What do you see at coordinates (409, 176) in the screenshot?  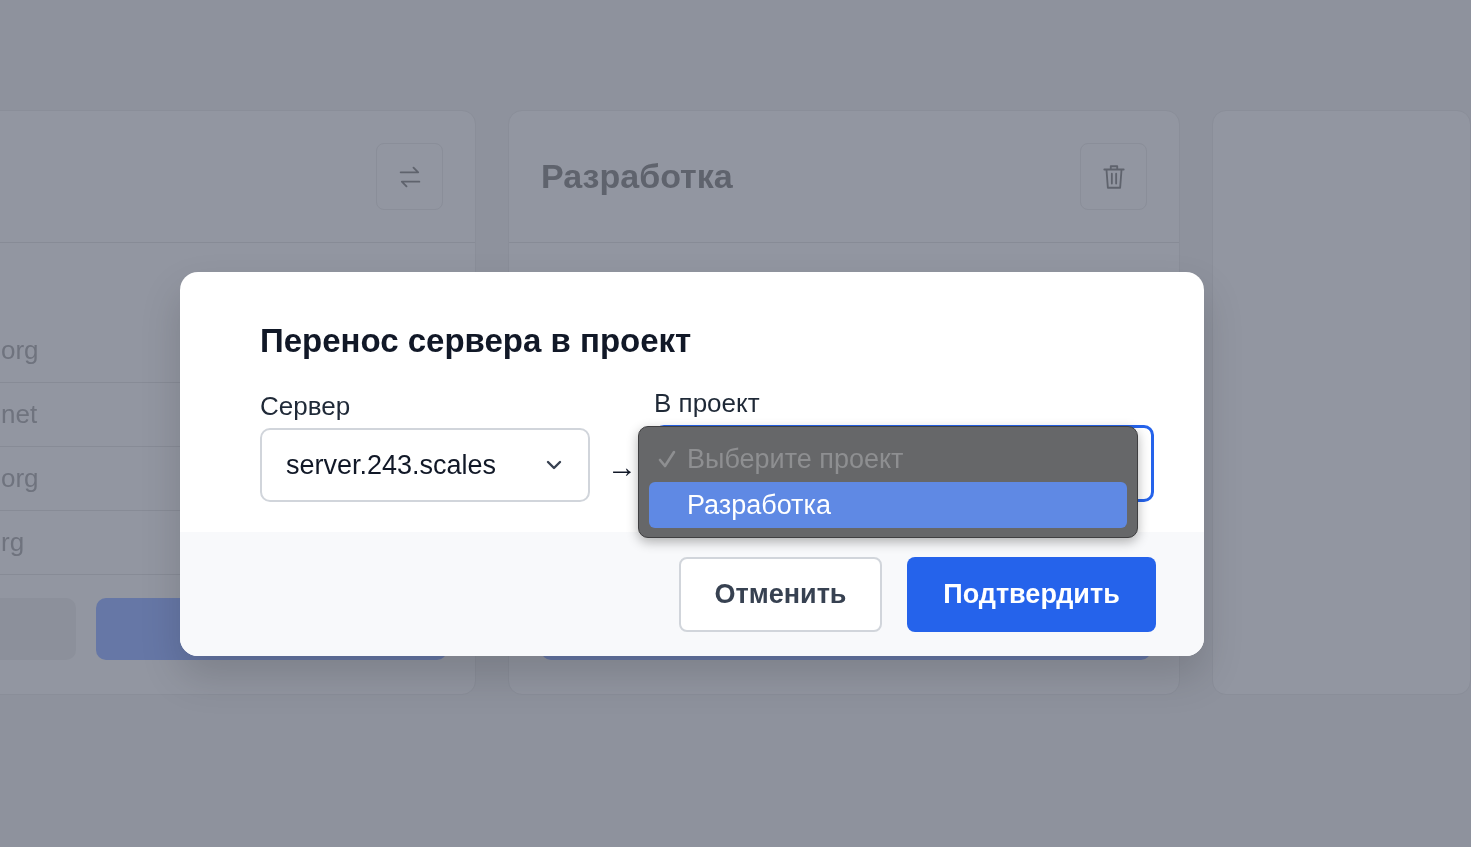 I see `transfer-button` at bounding box center [409, 176].